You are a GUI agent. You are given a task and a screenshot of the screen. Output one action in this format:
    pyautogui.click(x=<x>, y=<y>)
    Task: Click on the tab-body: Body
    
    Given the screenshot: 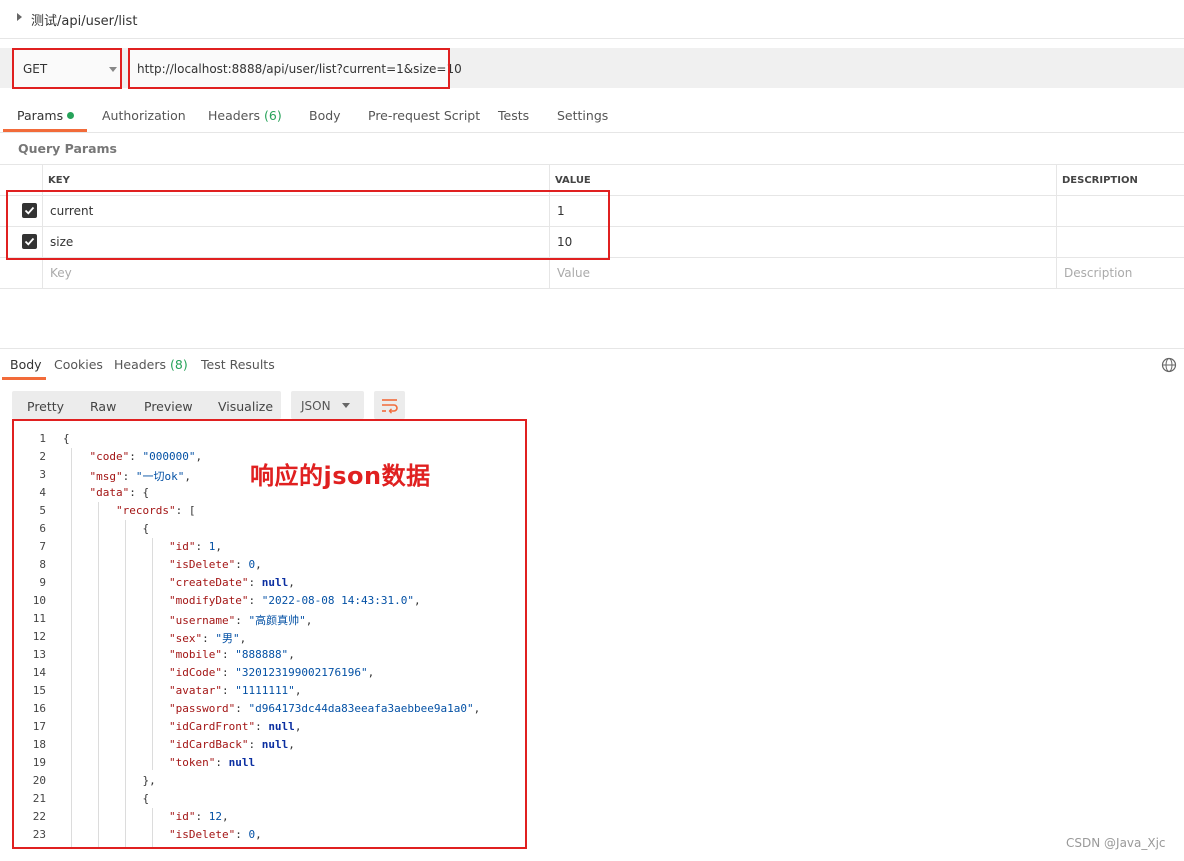 What is the action you would take?
    pyautogui.click(x=325, y=115)
    